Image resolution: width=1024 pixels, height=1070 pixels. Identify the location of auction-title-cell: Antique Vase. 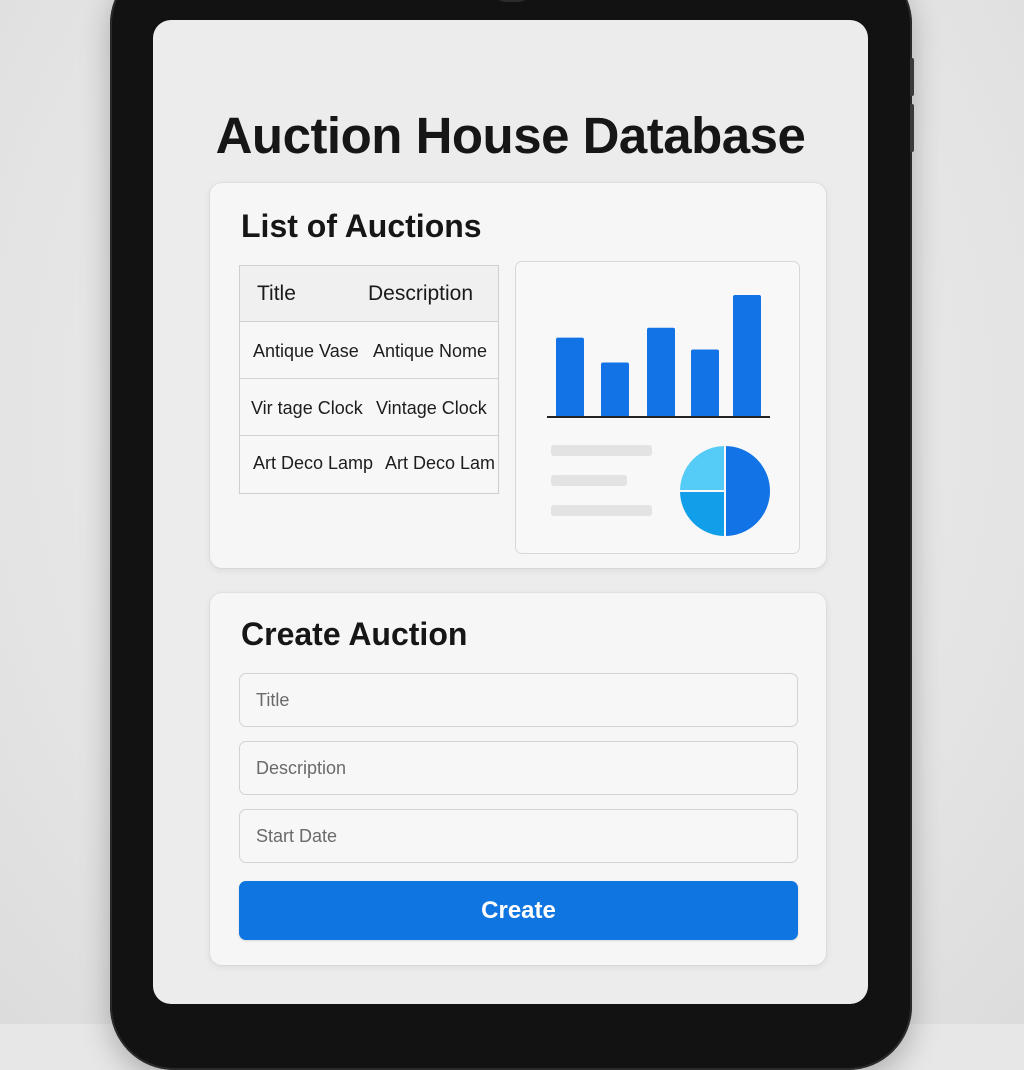
(306, 351).